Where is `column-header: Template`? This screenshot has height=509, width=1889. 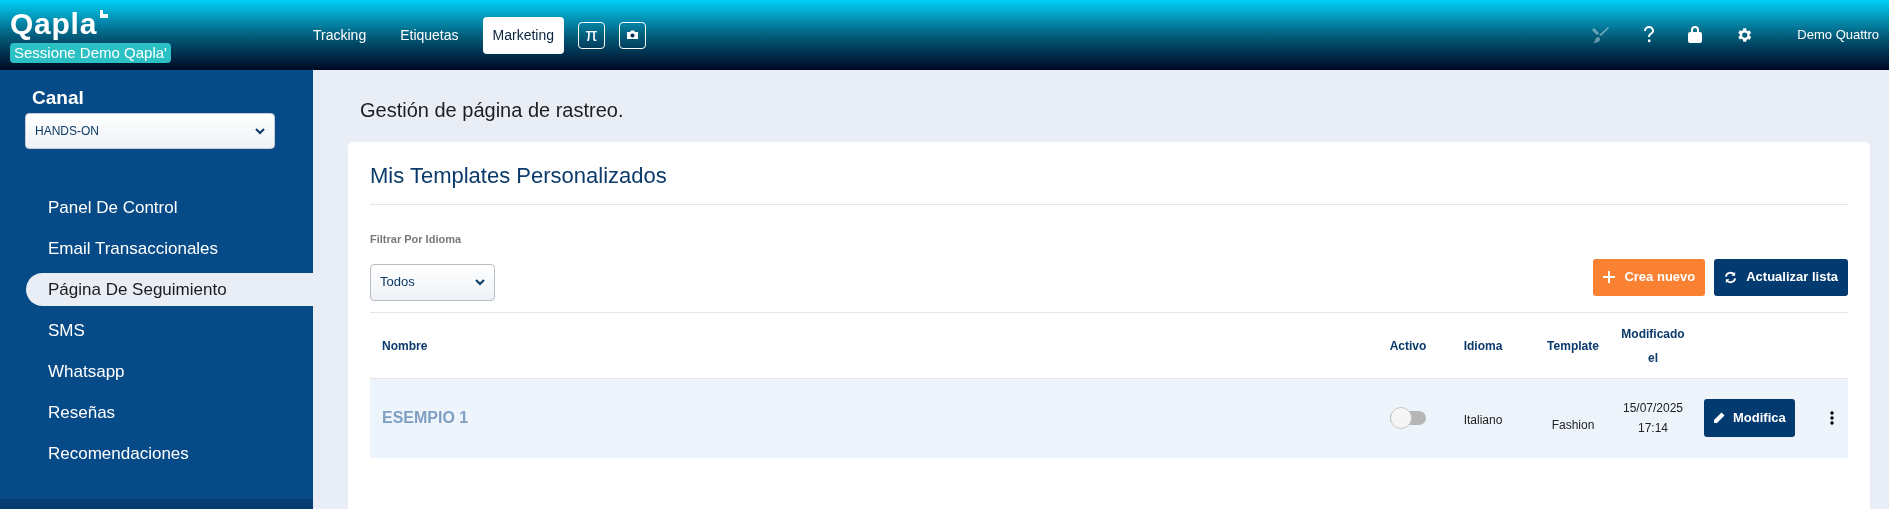 column-header: Template is located at coordinates (1573, 346).